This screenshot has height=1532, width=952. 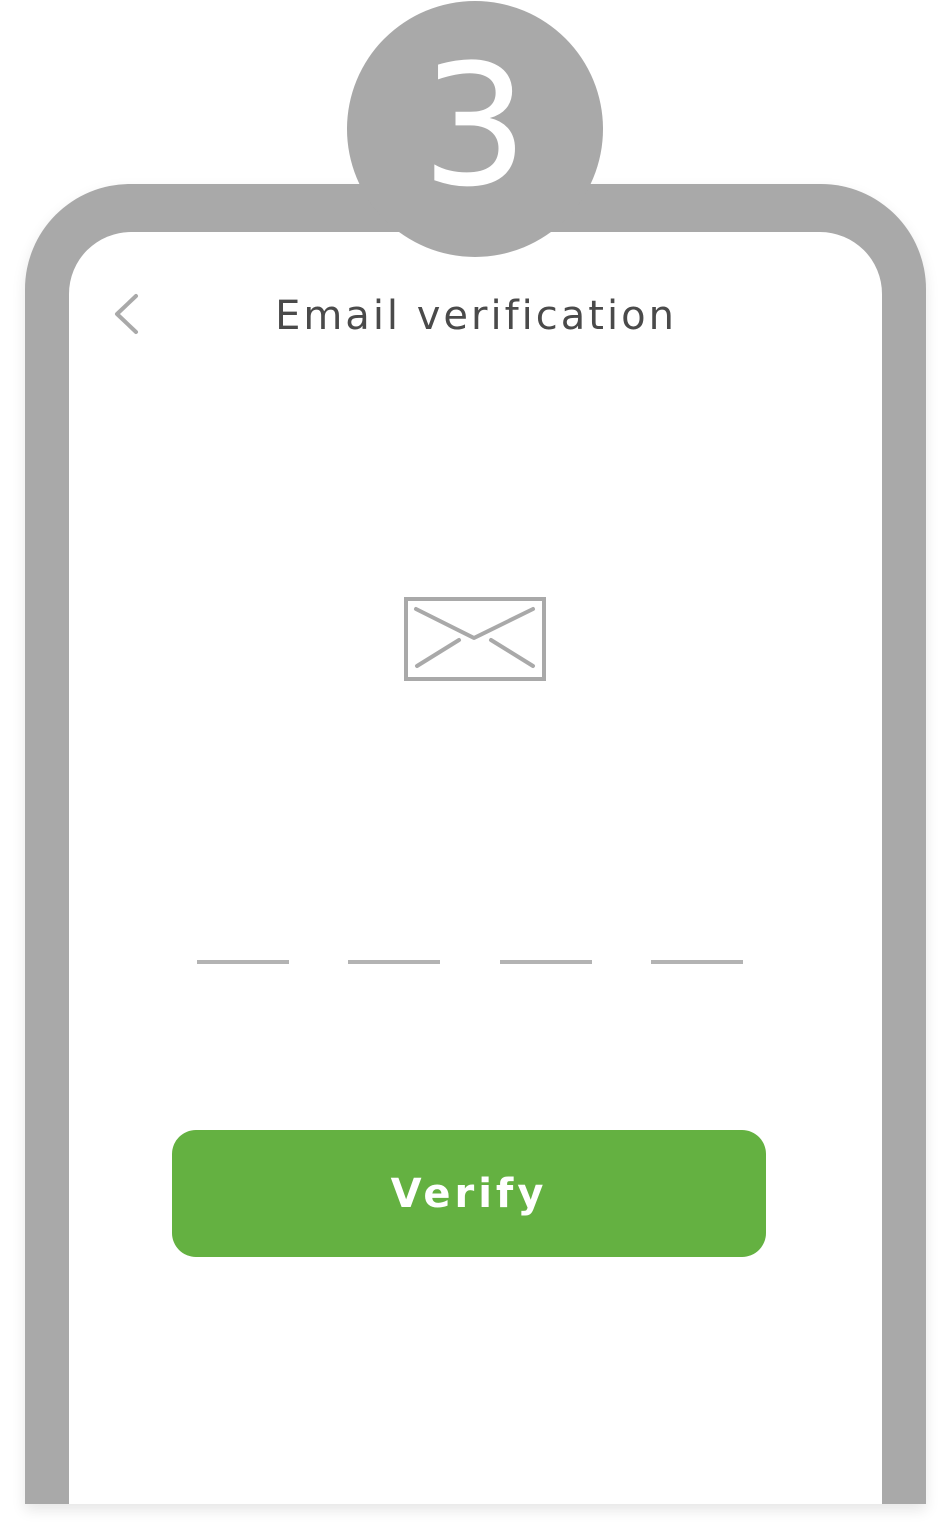 I want to click on step-badge: 3, so click(x=475, y=129).